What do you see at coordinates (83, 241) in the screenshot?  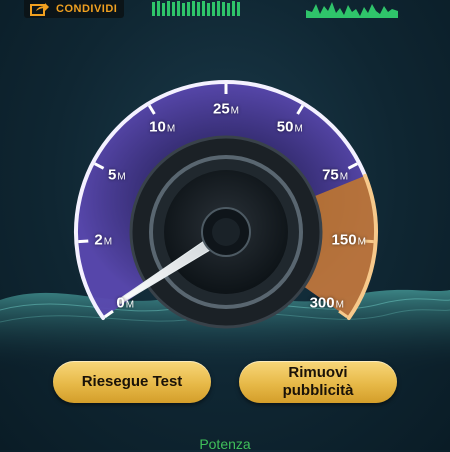 I see `tick-mark` at bounding box center [83, 241].